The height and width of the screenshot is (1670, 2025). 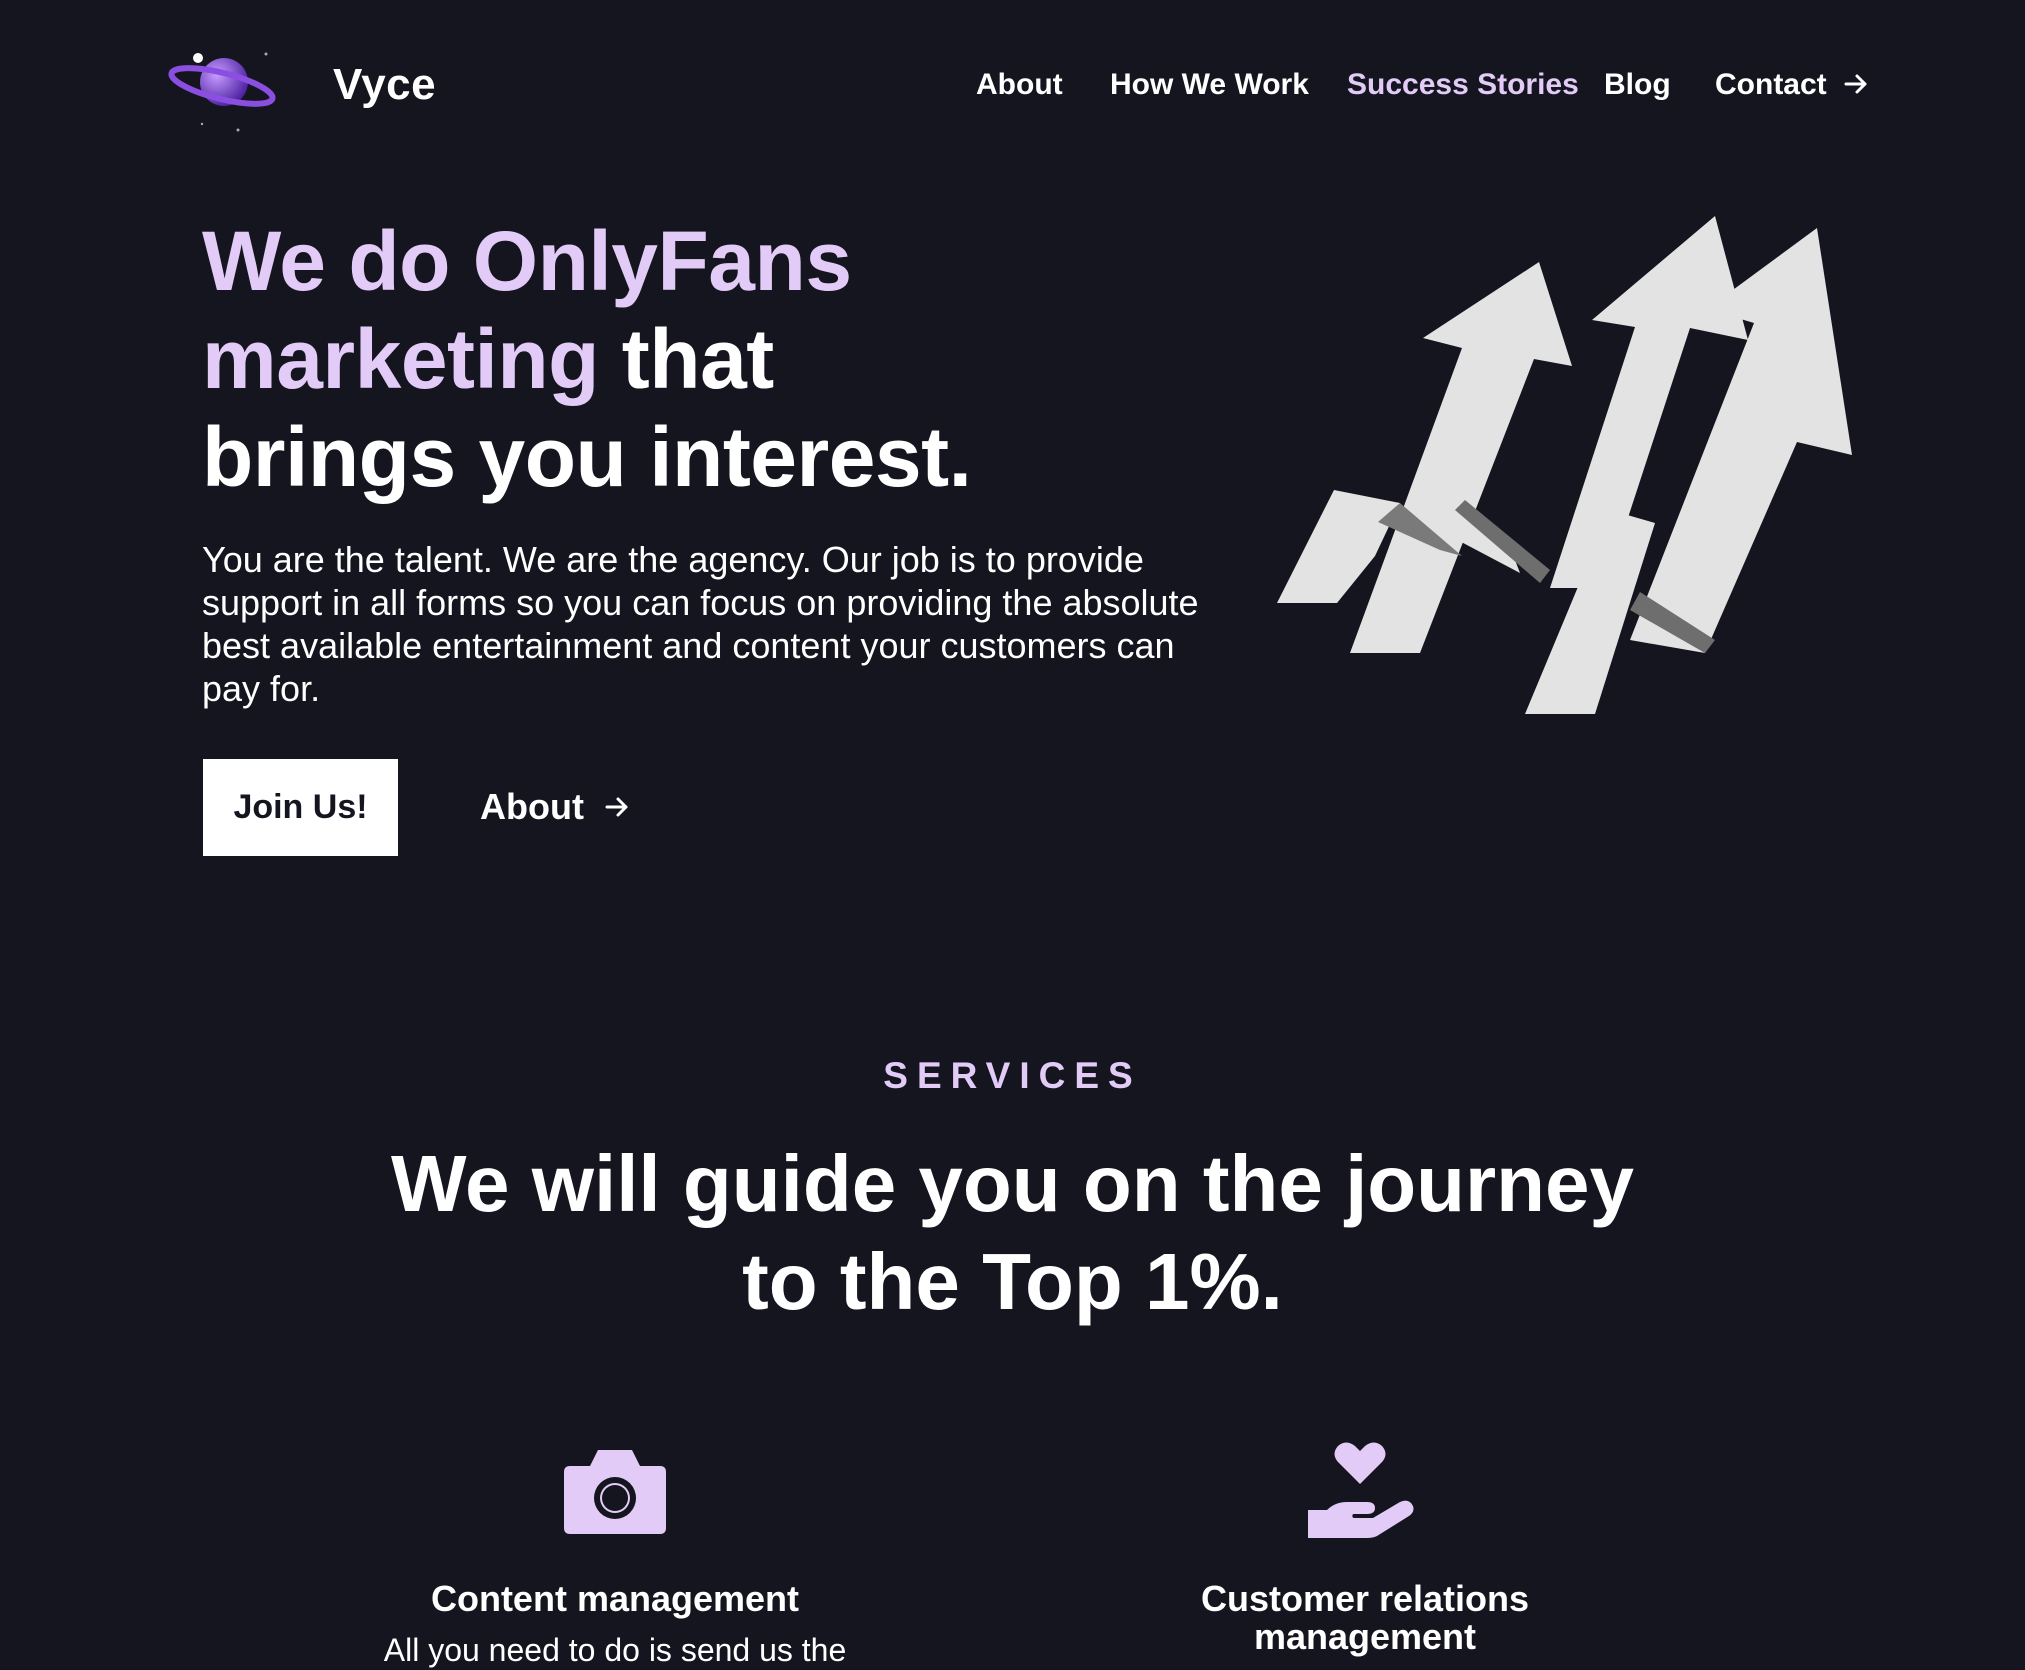 What do you see at coordinates (1463, 85) in the screenshot?
I see `nav-success-stories: Success Stories` at bounding box center [1463, 85].